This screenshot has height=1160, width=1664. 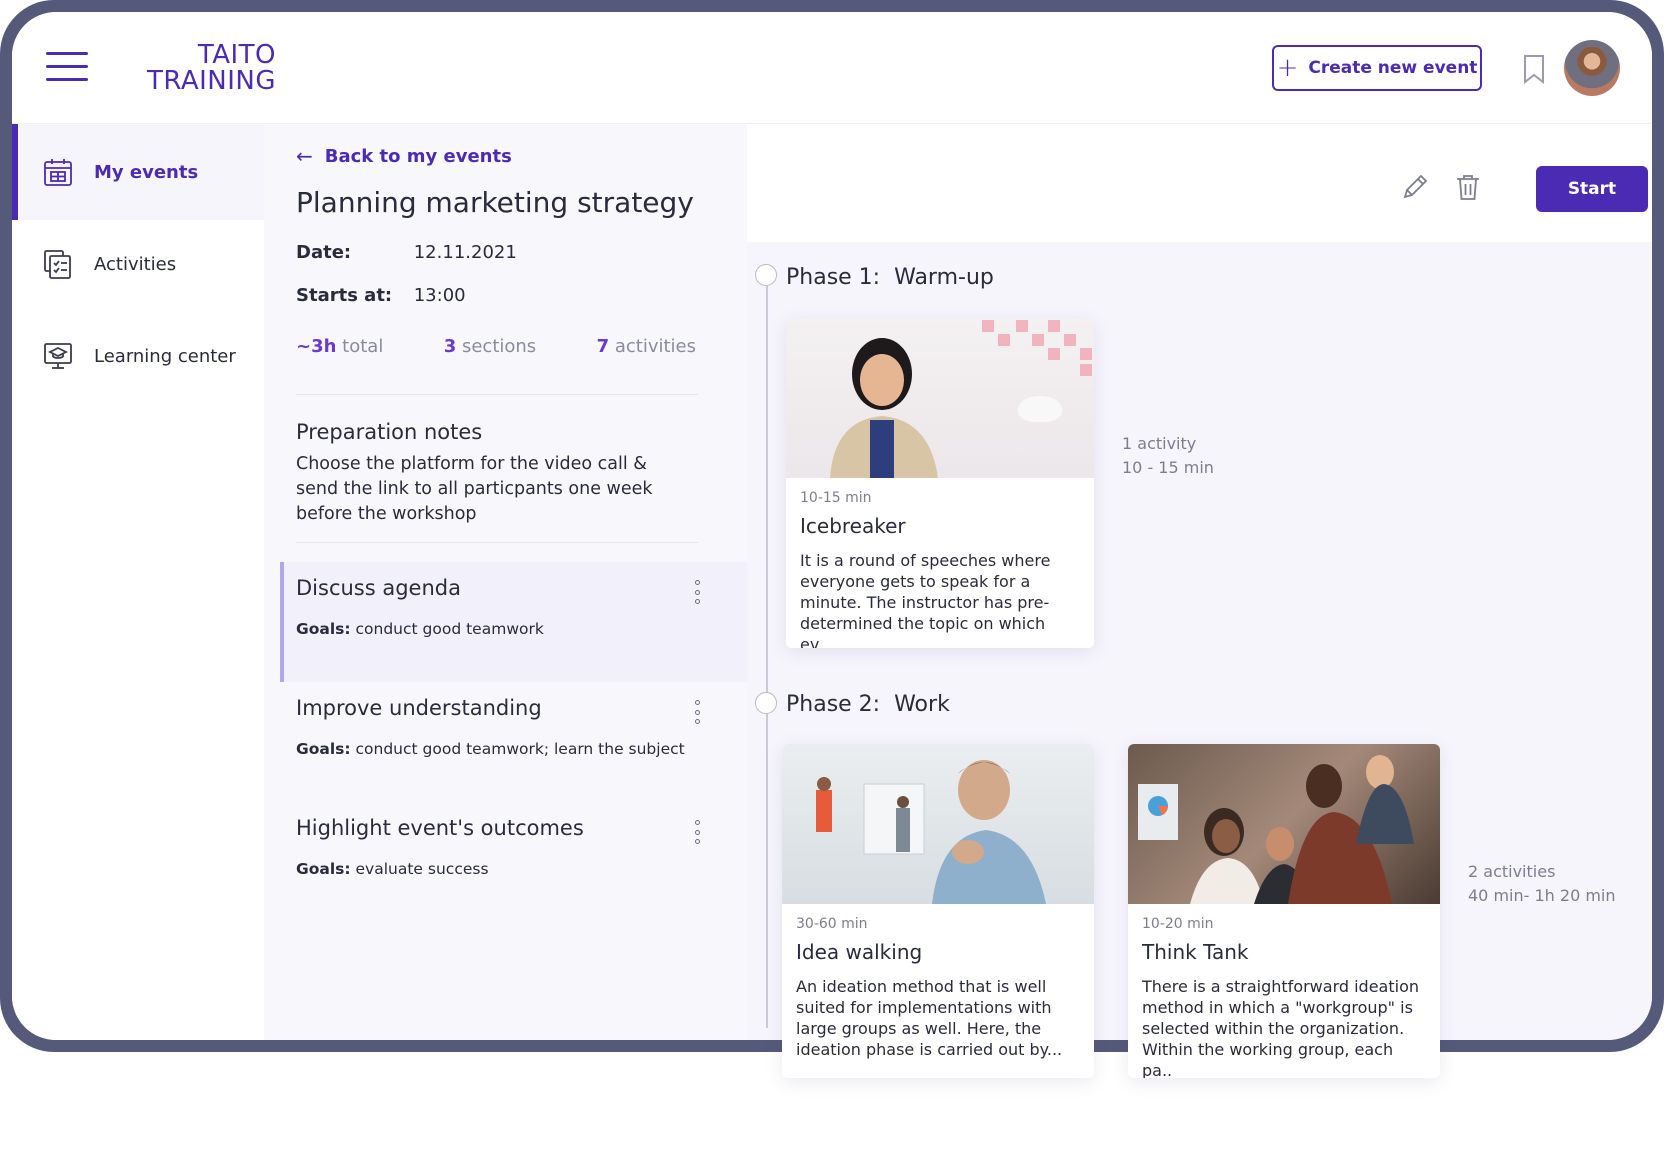 I want to click on menu-icon, so click(x=67, y=67).